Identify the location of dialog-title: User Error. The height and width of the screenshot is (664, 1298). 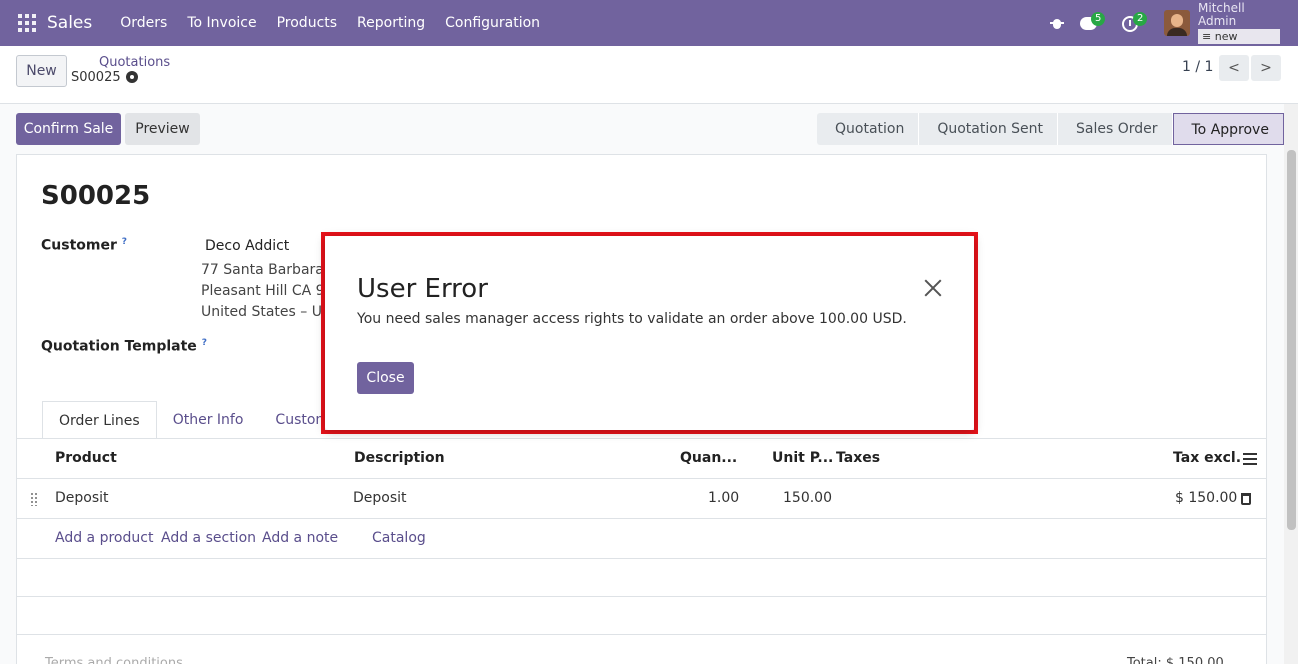
(422, 289).